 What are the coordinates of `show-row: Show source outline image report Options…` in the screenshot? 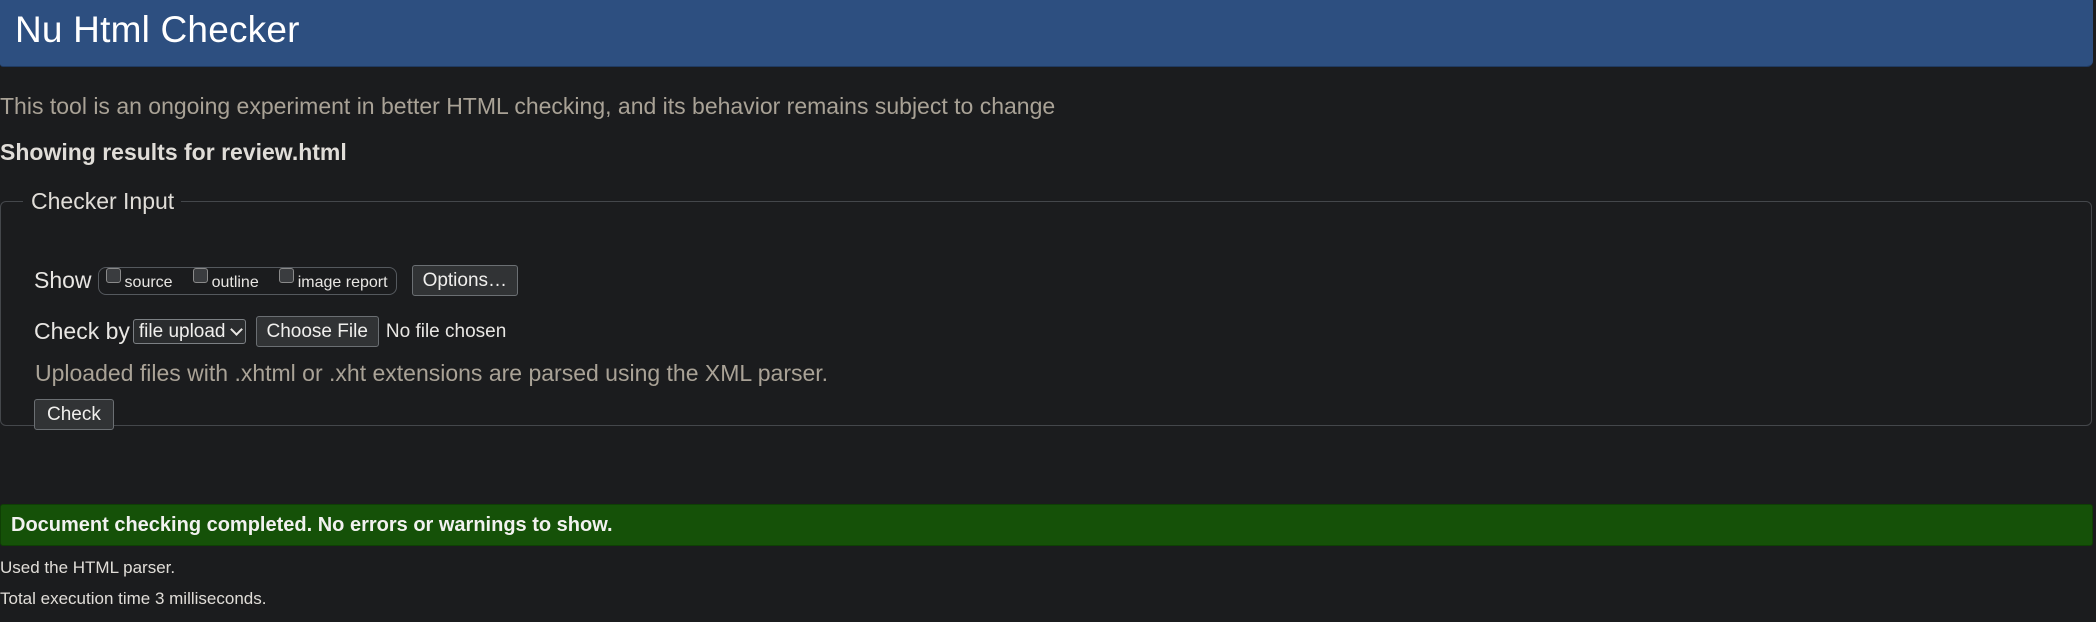 It's located at (276, 280).